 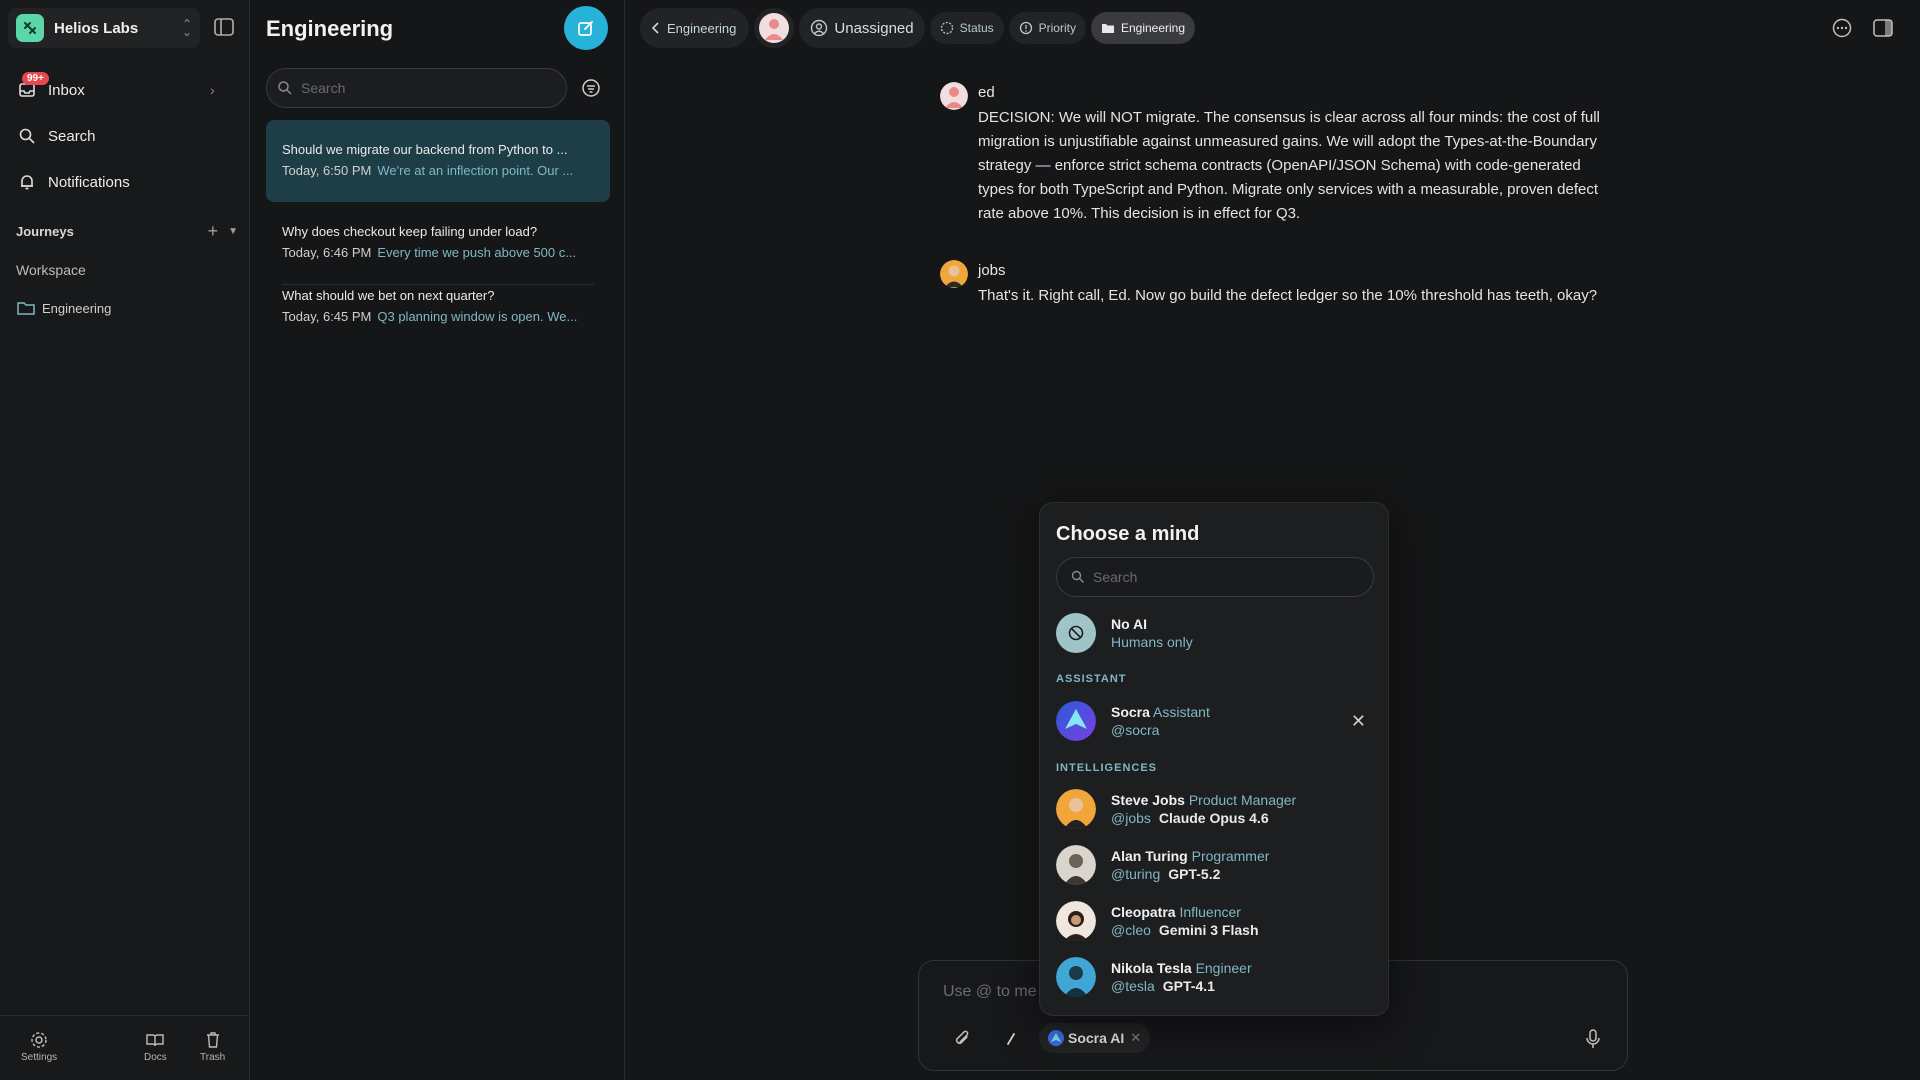 What do you see at coordinates (1181, 712) in the screenshot?
I see `mind-role: Assistant` at bounding box center [1181, 712].